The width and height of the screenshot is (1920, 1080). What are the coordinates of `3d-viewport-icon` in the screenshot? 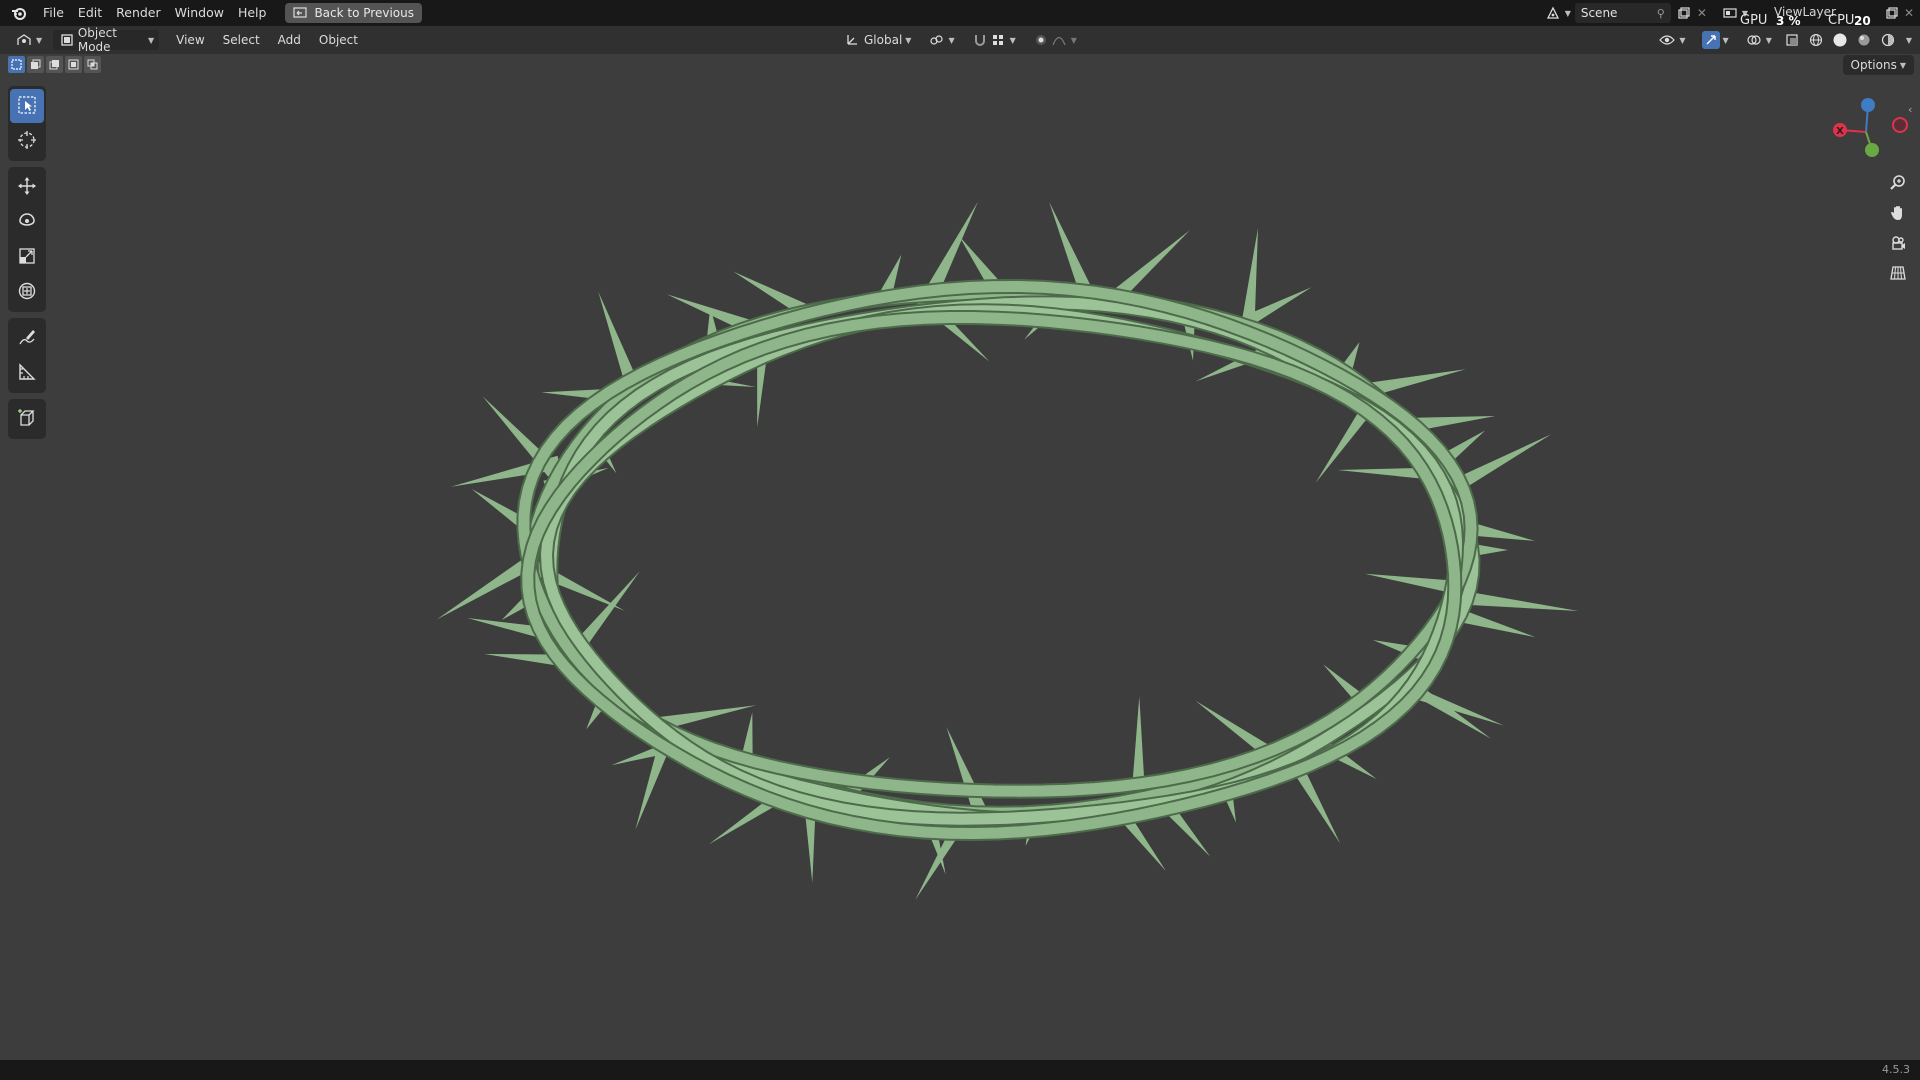 It's located at (24, 40).